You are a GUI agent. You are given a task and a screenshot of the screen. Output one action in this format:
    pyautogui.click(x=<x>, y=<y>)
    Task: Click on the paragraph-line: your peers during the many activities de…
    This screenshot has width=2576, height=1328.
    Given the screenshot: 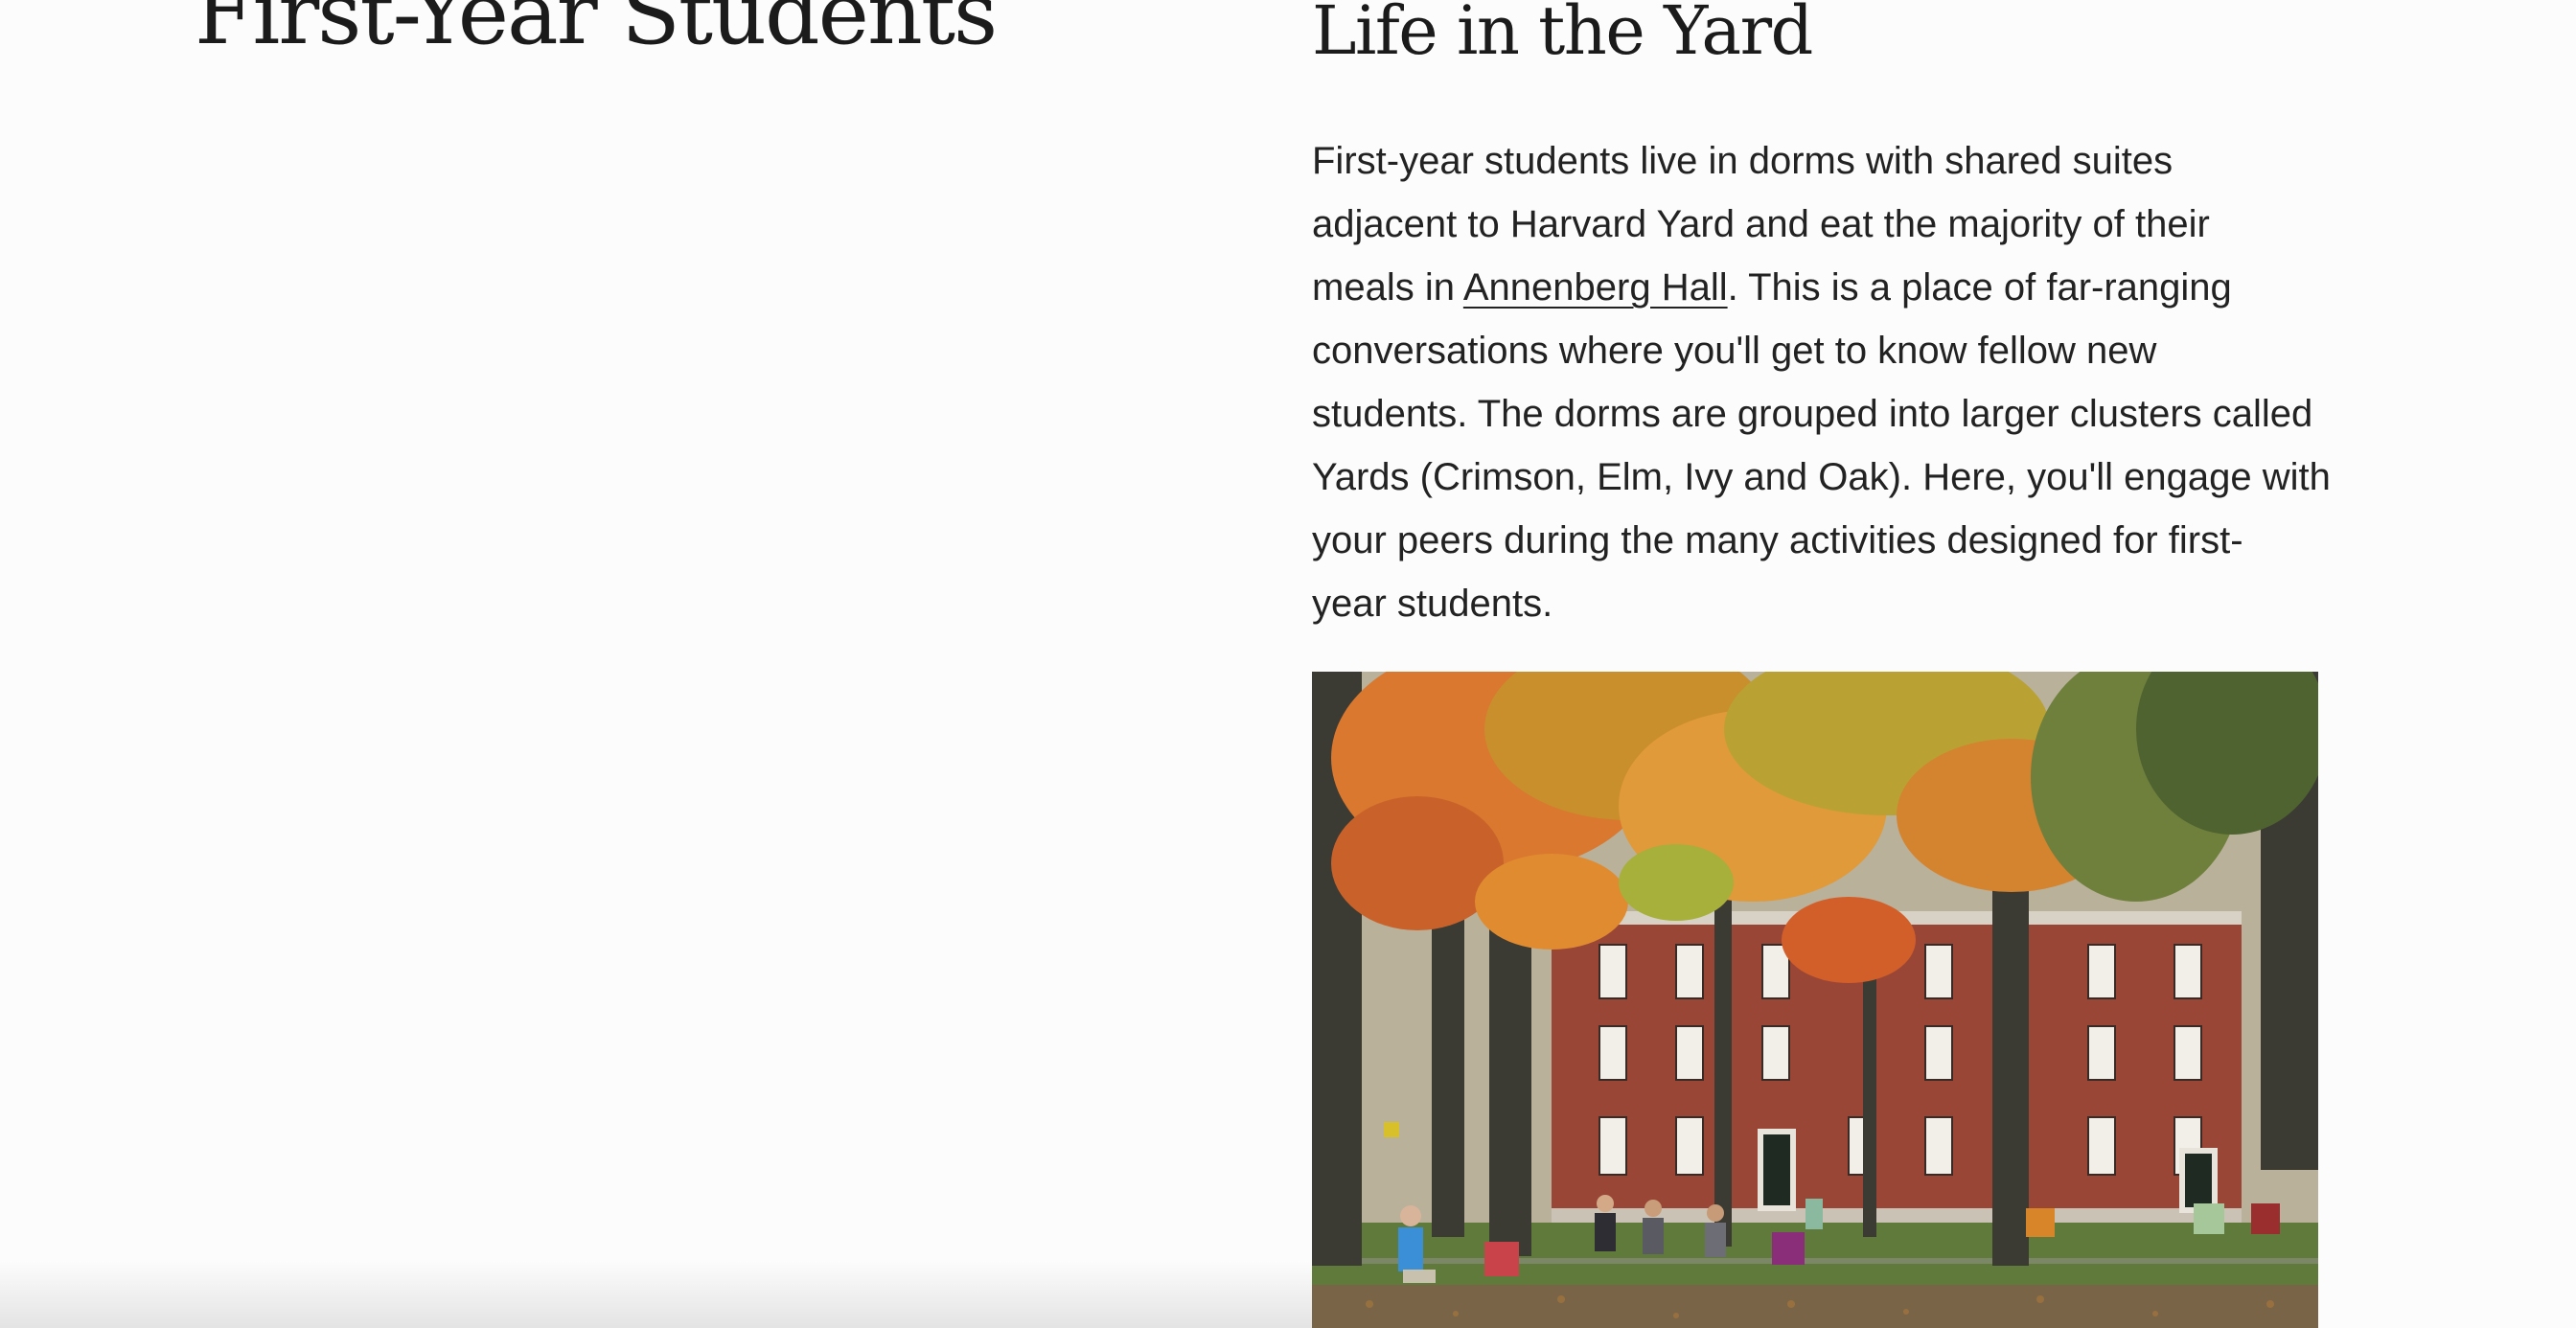 What is the action you would take?
    pyautogui.click(x=1777, y=540)
    